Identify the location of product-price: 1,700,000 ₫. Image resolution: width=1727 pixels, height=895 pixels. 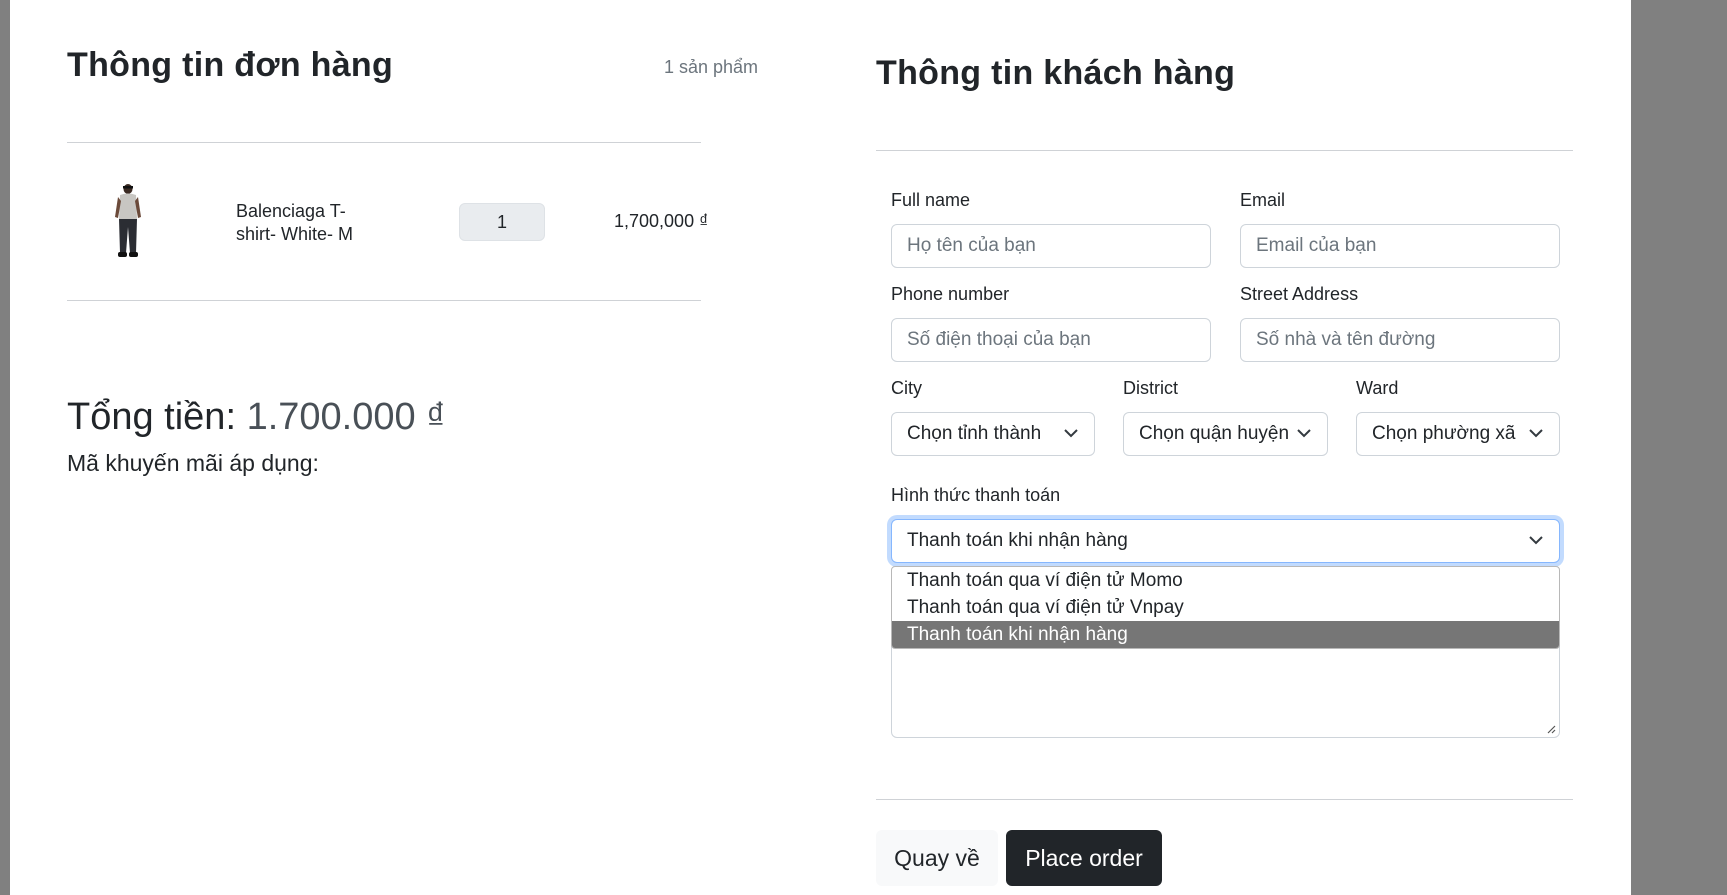
(661, 221).